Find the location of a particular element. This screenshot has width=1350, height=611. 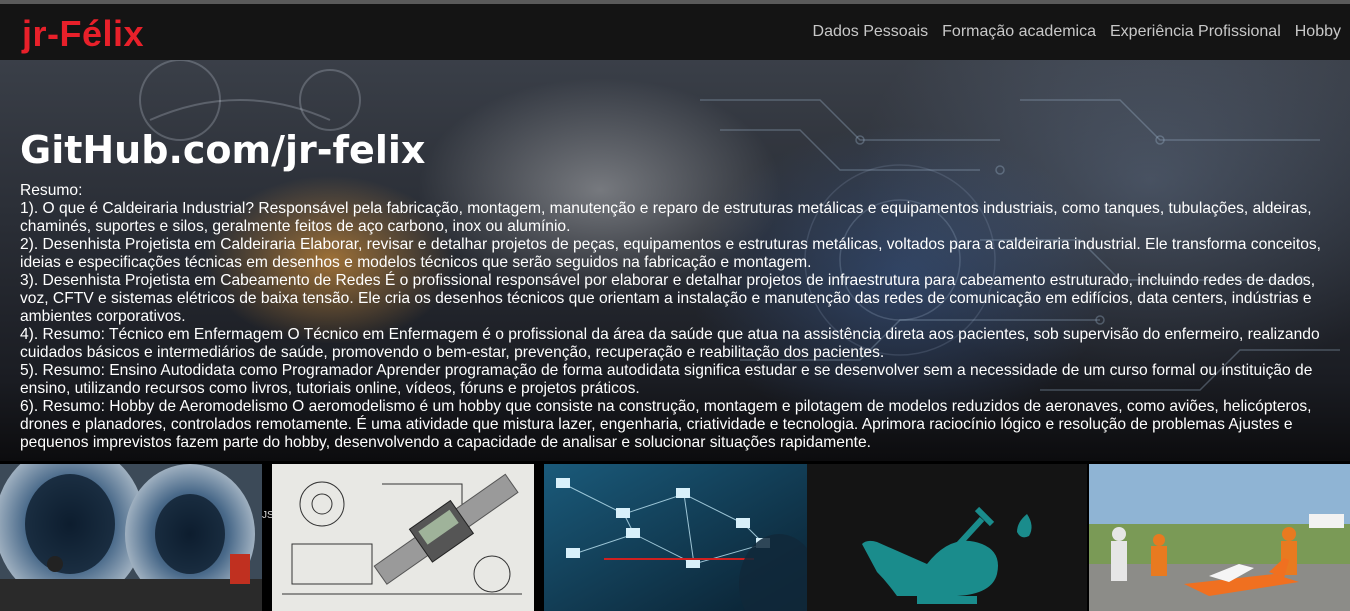

gallery-image-aeromodelismo is located at coordinates (1219, 537).